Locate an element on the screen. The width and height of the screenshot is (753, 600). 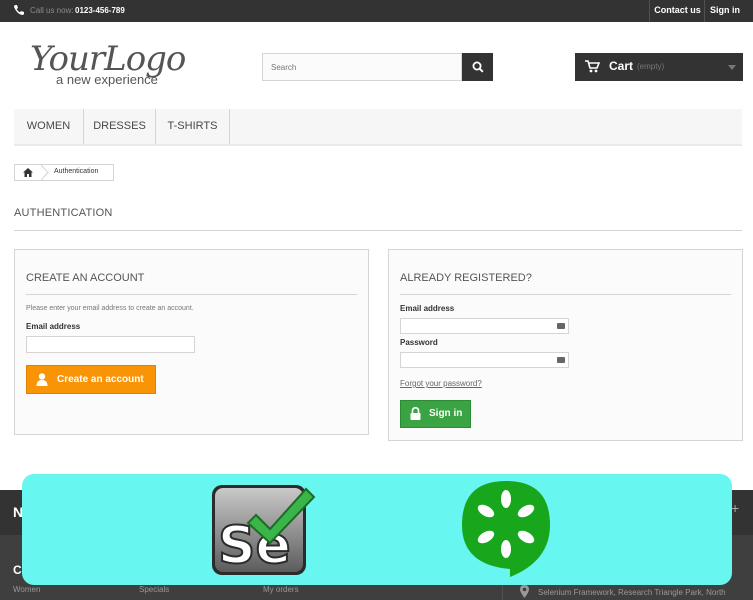
phone-icon is located at coordinates (19, 10).